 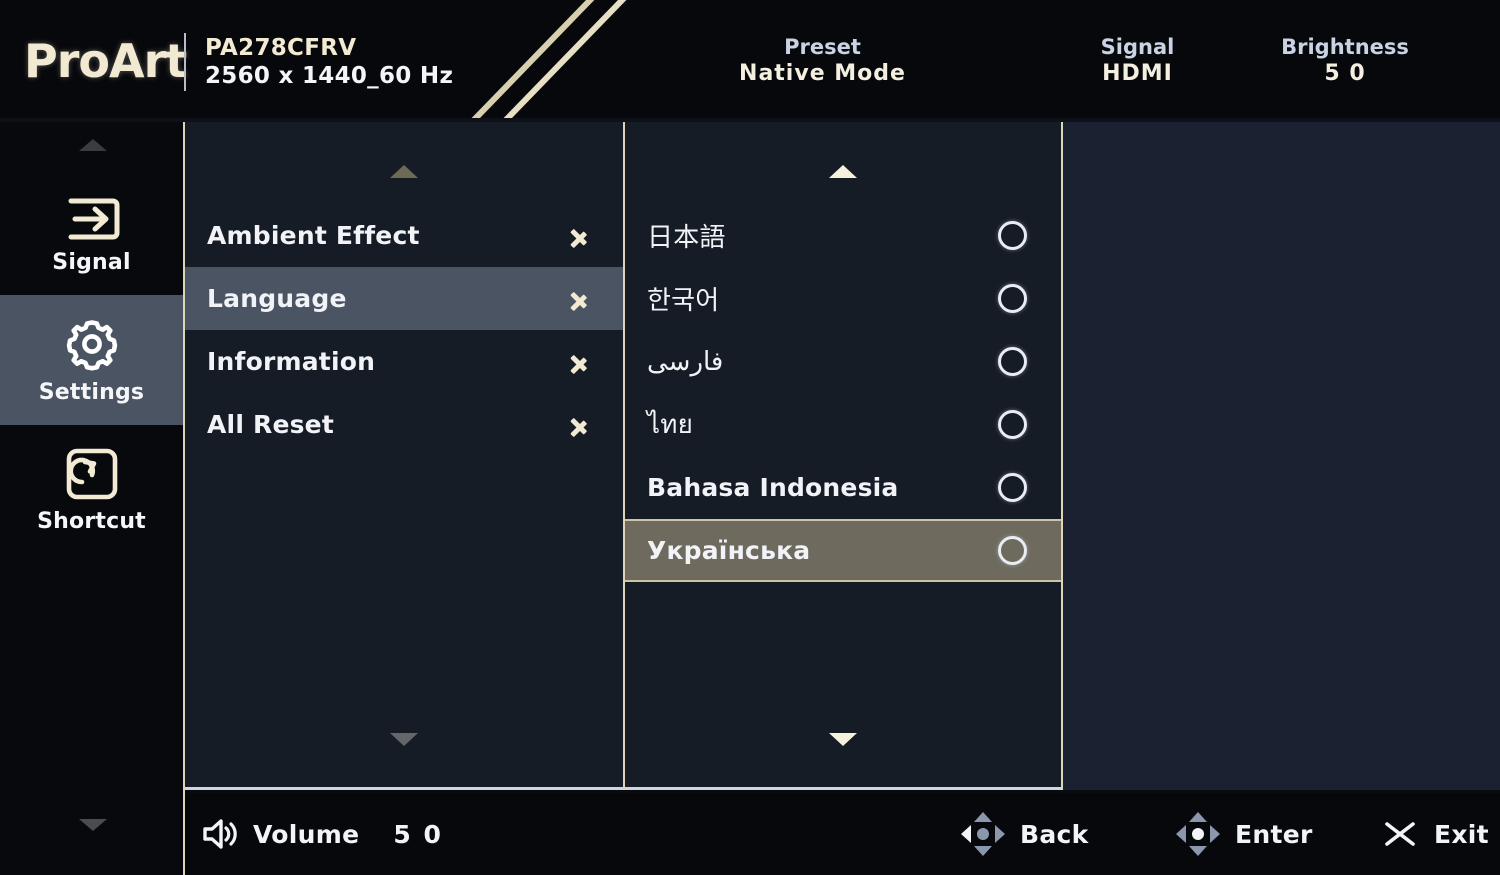 What do you see at coordinates (91, 521) in the screenshot?
I see `sidebar-item-label: Shortcut` at bounding box center [91, 521].